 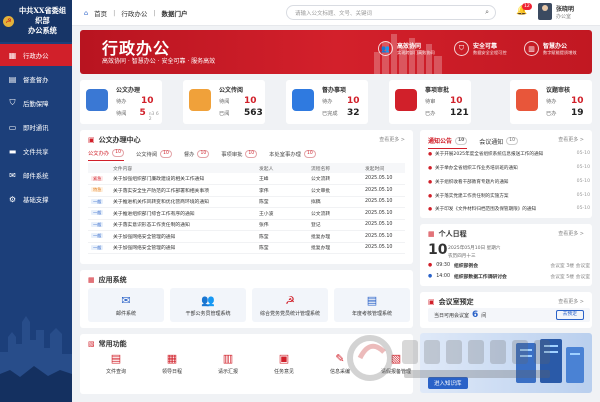 I want to click on breadcrumb-home: 首页, so click(x=100, y=13).